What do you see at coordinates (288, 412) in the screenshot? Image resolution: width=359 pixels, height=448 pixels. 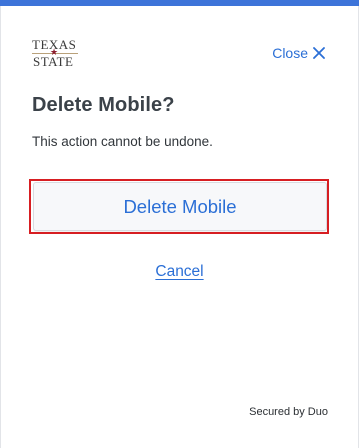 I see `secured-by-duo-footer: Secured by Duo` at bounding box center [288, 412].